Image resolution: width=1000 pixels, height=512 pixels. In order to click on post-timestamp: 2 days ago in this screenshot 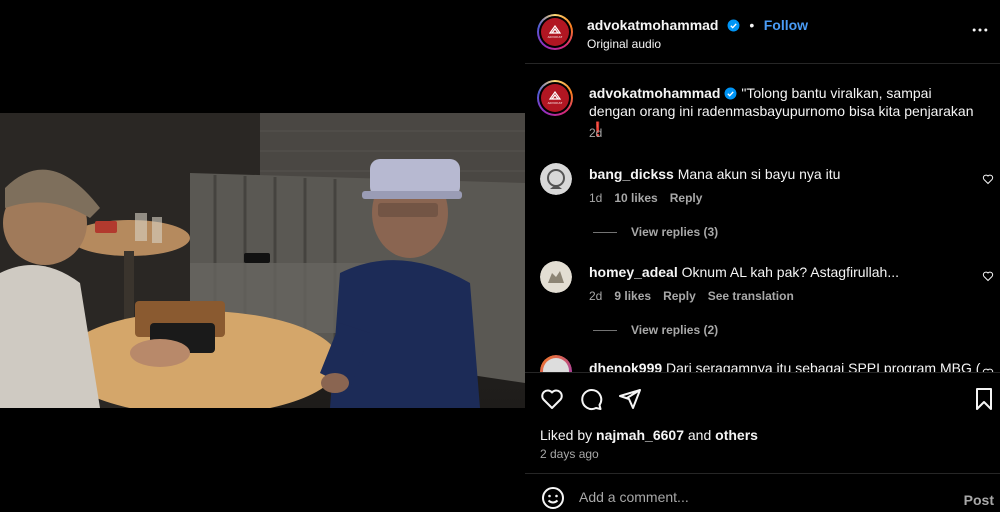, I will do `click(569, 454)`.